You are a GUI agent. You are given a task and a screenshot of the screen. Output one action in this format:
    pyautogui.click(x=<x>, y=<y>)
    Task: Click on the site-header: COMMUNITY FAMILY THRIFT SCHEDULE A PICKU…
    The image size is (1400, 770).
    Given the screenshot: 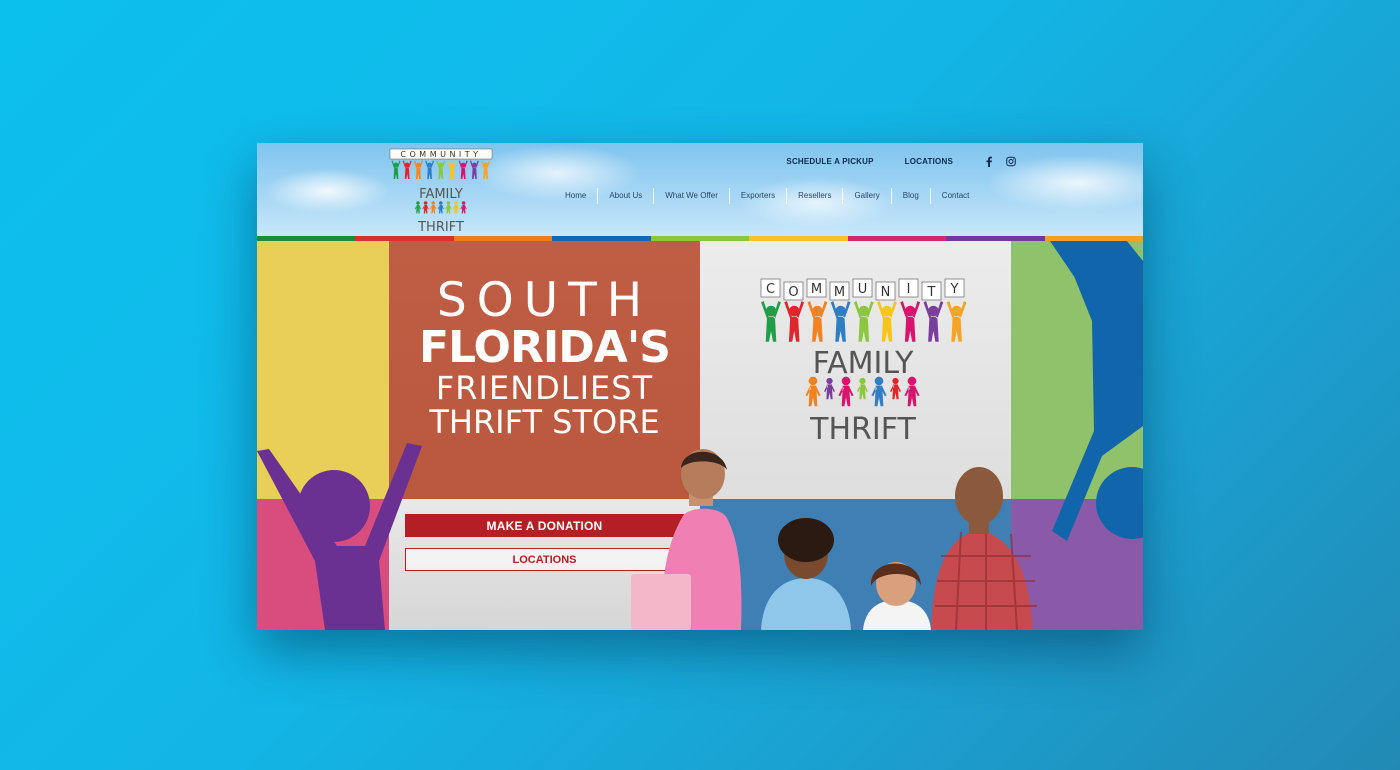 What is the action you would take?
    pyautogui.click(x=700, y=189)
    